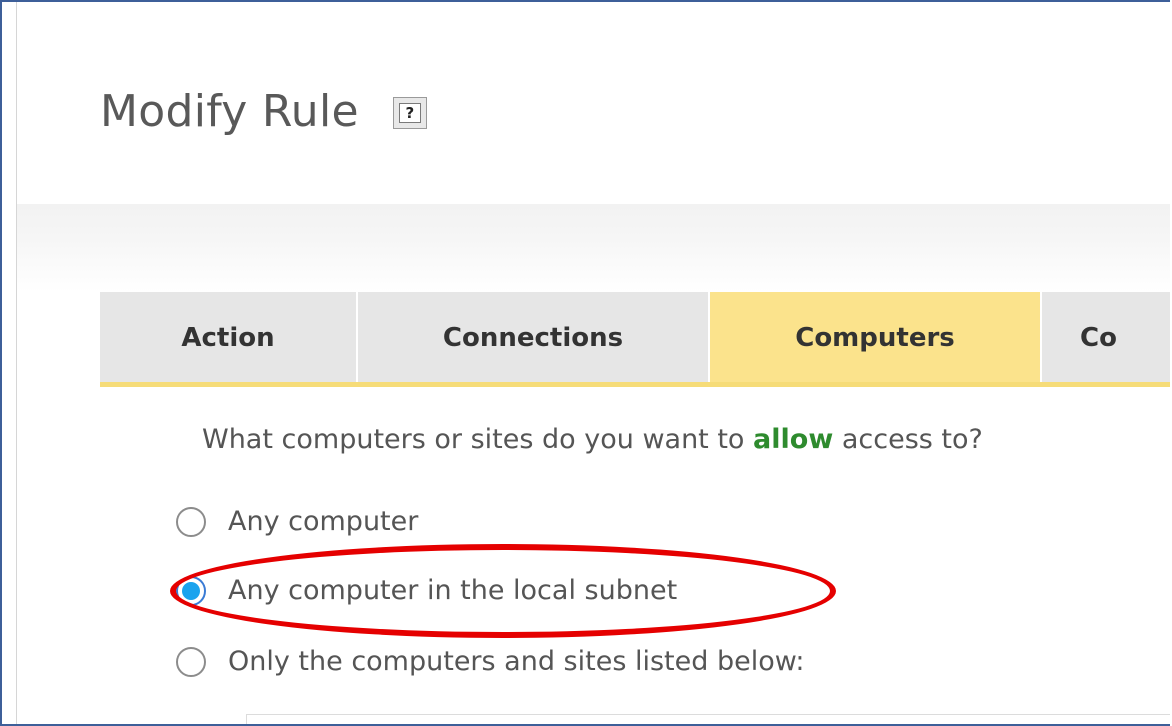  I want to click on tab-computers: Computers, so click(876, 338).